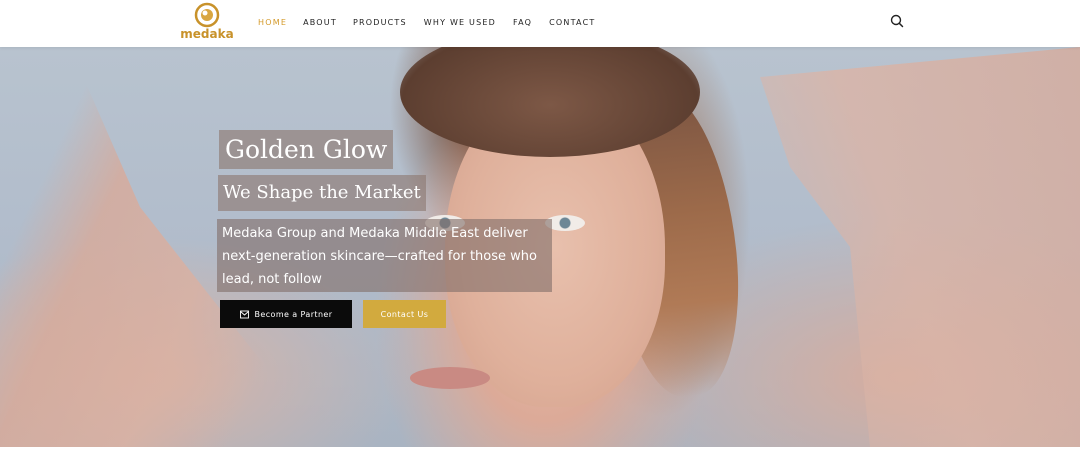 Image resolution: width=1080 pixels, height=451 pixels. Describe the element at coordinates (450, 378) in the screenshot. I see `hero-photo-lips` at that location.